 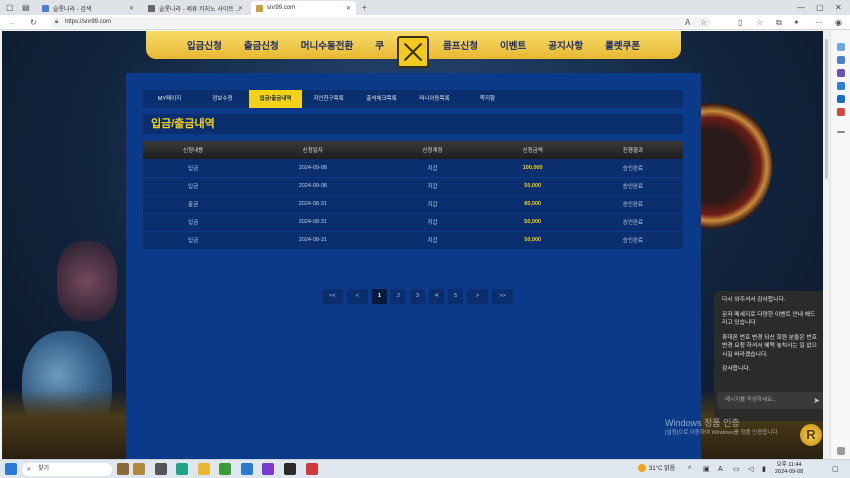 I want to click on maximize-icon: ▢, so click(x=820, y=7).